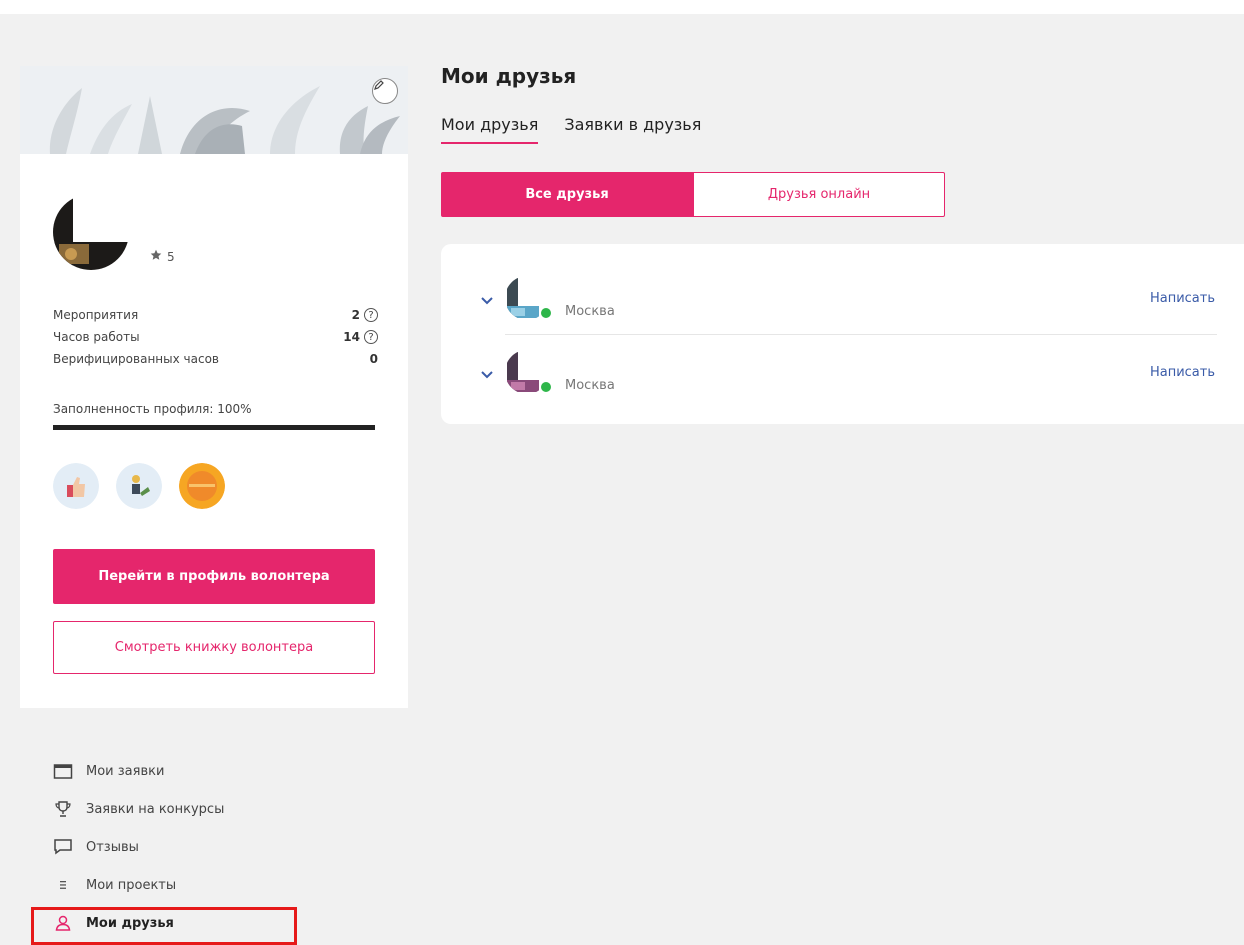 Image resolution: width=1244 pixels, height=945 pixels. I want to click on achievement-badges, so click(139, 486).